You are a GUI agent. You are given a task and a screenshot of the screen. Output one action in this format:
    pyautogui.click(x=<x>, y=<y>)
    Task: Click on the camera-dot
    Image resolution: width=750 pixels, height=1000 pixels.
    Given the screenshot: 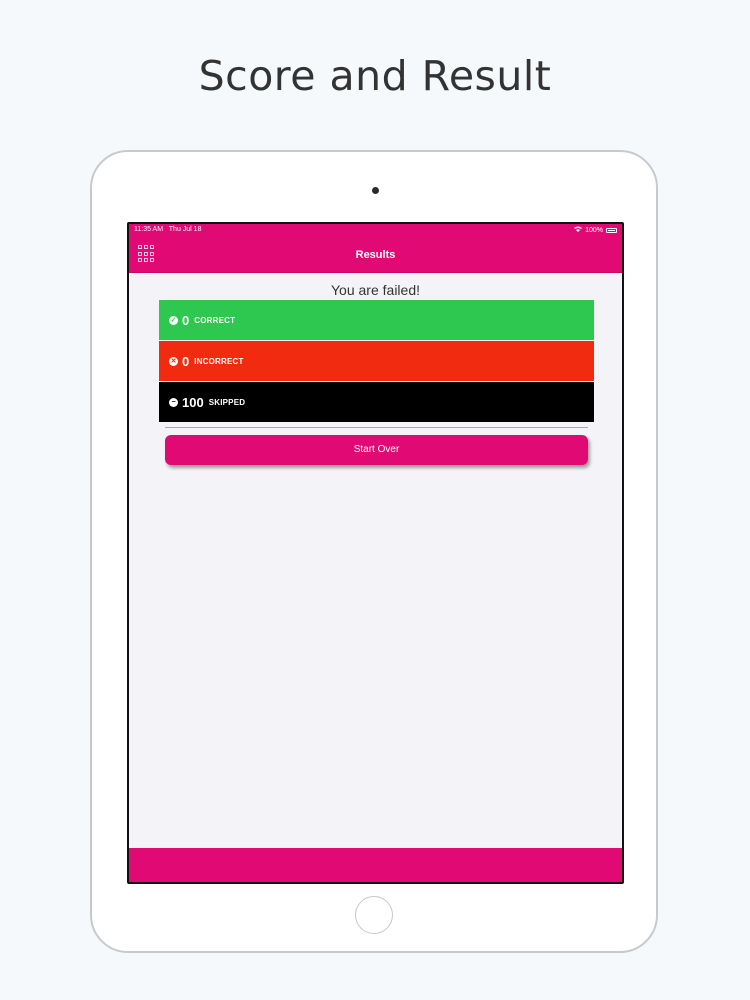 What is the action you would take?
    pyautogui.click(x=375, y=190)
    